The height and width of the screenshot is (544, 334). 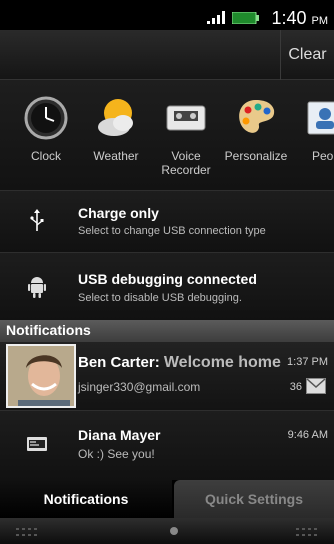 I want to click on row-subtitle: Select to change USB connection type, so click(x=172, y=231).